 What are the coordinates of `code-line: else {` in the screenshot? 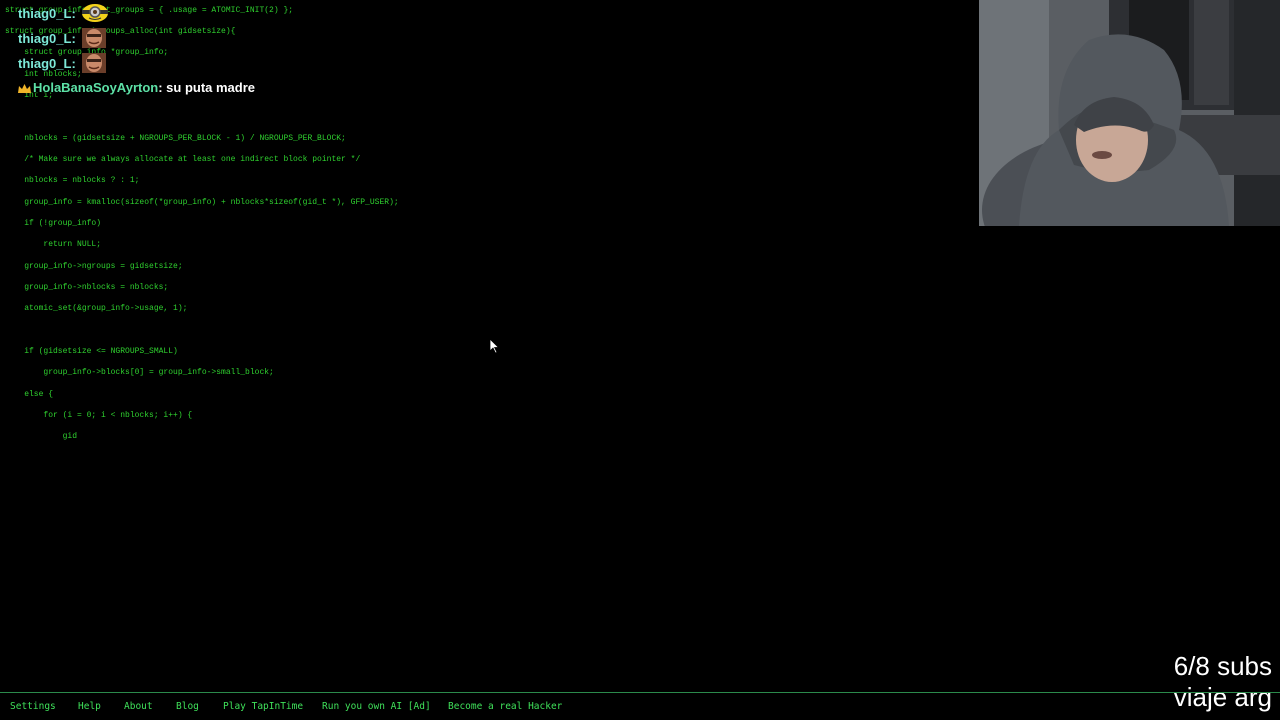 It's located at (29, 394).